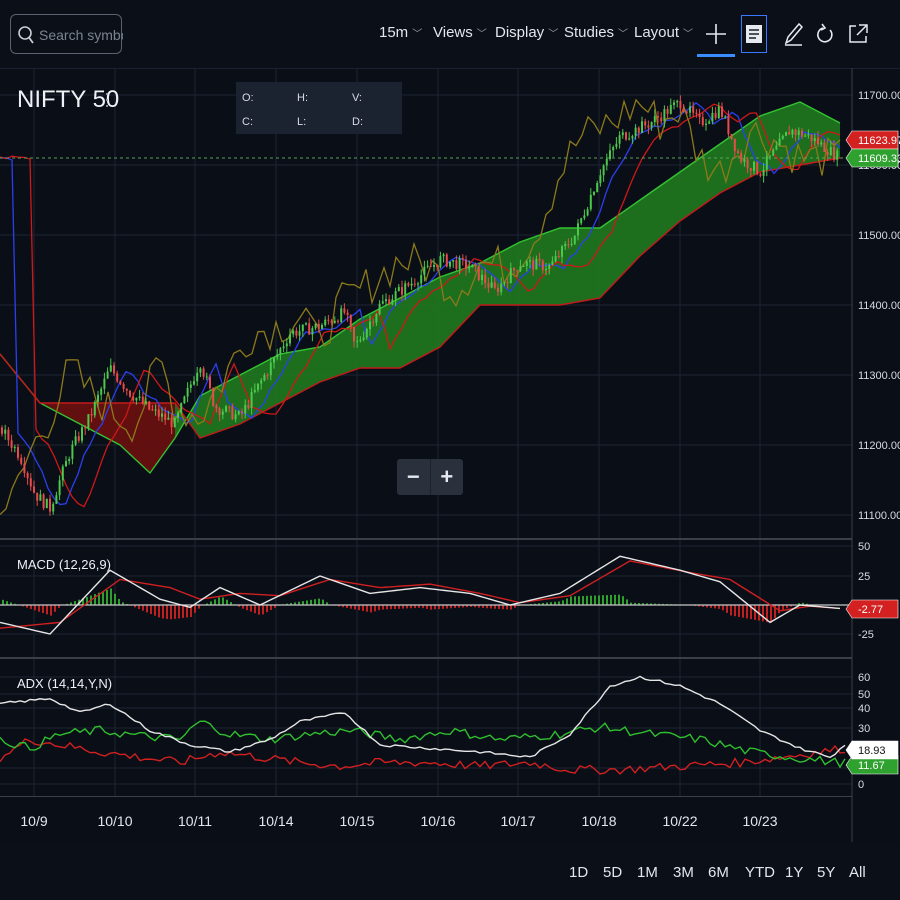 The height and width of the screenshot is (900, 900). I want to click on macd-label: MACD (12,26,9), so click(64, 564).